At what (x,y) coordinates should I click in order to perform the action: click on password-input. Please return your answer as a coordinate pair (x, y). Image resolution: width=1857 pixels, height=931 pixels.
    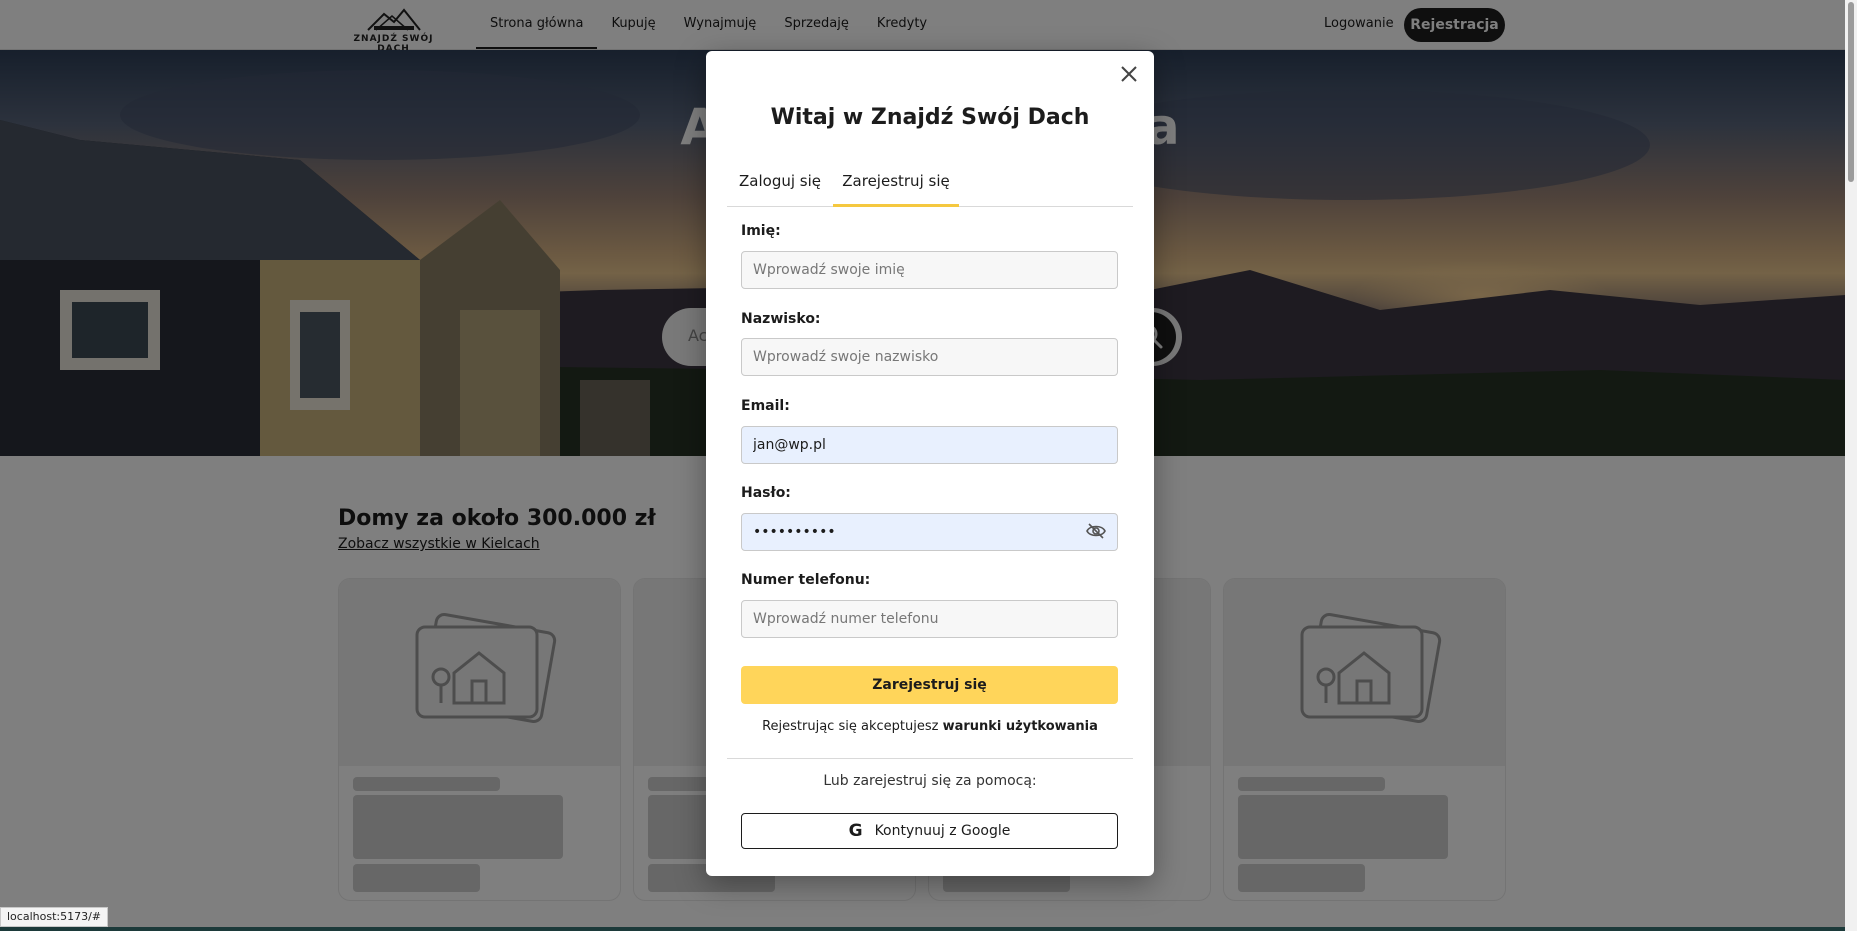
    Looking at the image, I should click on (929, 532).